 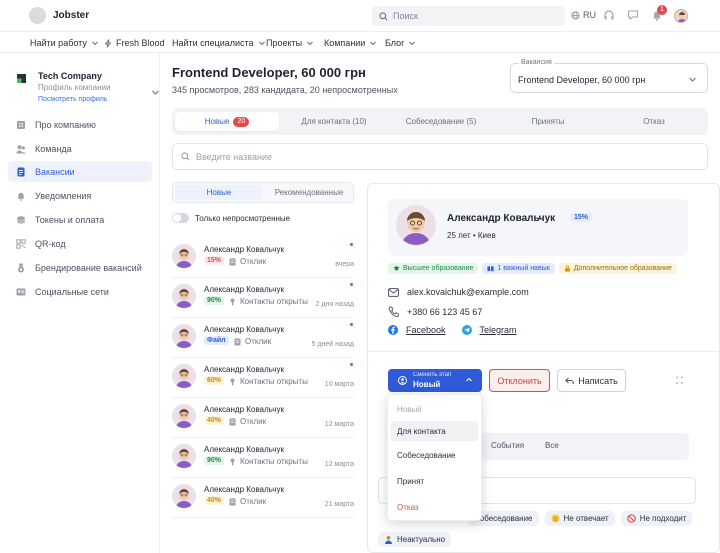 I want to click on tag-label: Дополнительное образование, so click(x=622, y=268).